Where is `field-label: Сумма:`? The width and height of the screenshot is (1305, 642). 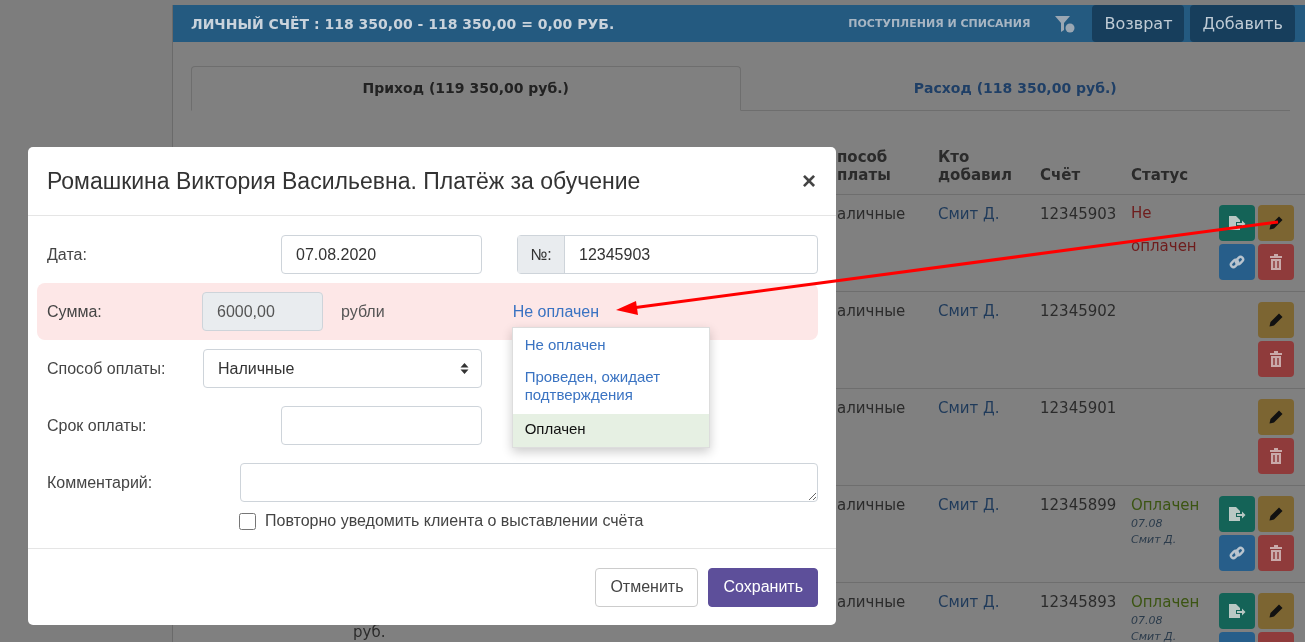 field-label: Сумма: is located at coordinates (75, 311).